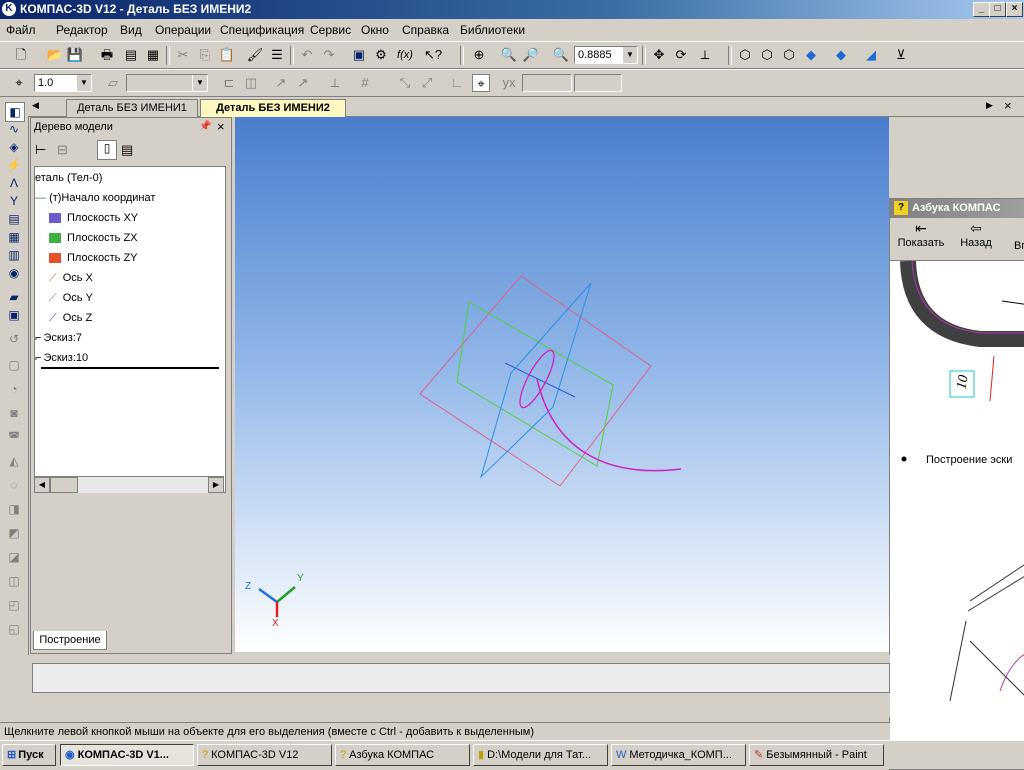  What do you see at coordinates (14, 605) in the screenshot?
I see `section-icon: ◰` at bounding box center [14, 605].